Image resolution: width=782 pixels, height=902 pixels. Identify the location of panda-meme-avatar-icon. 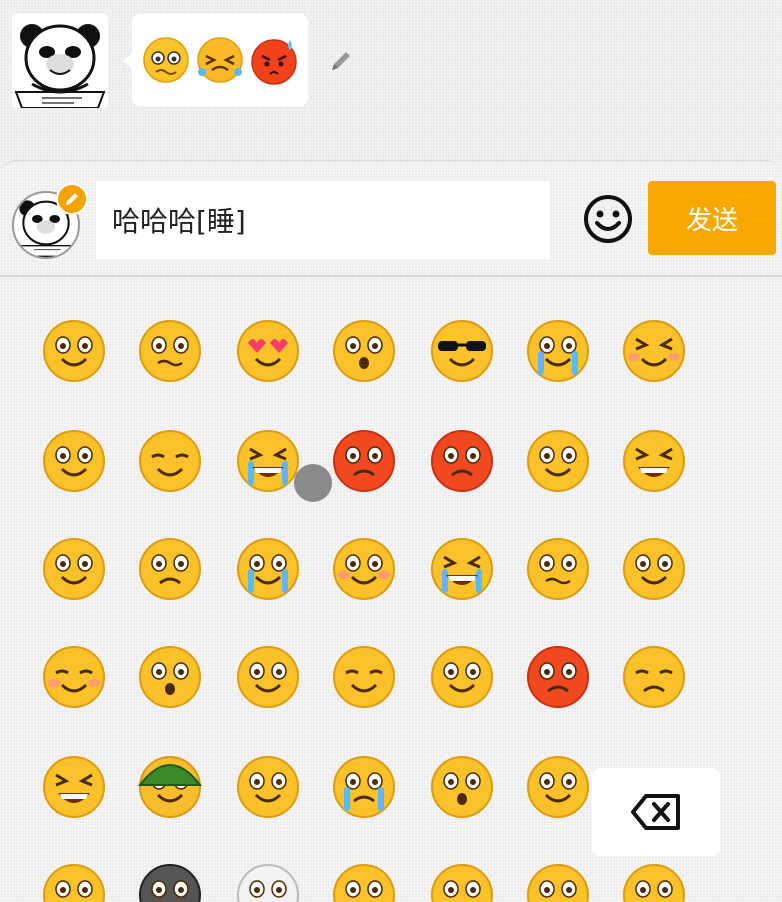
(60, 66).